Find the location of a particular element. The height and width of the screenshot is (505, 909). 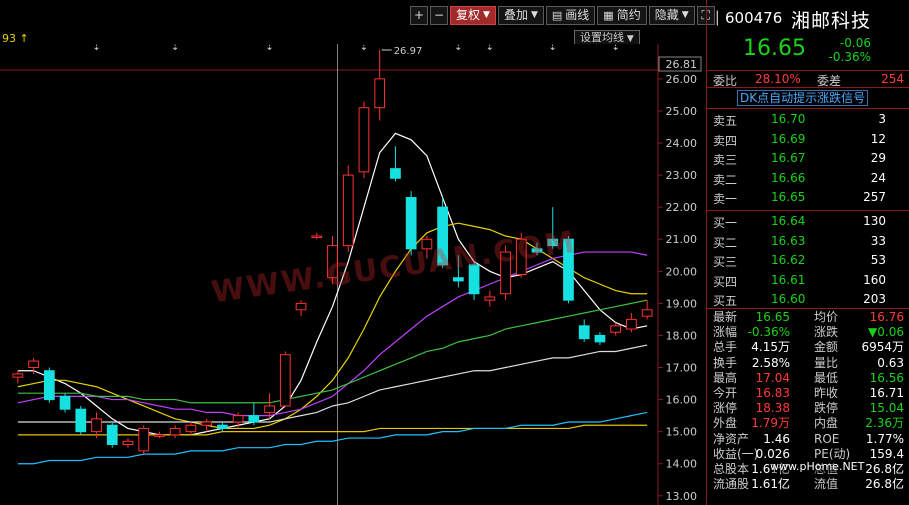

orderbook-vol: 203 is located at coordinates (874, 299).